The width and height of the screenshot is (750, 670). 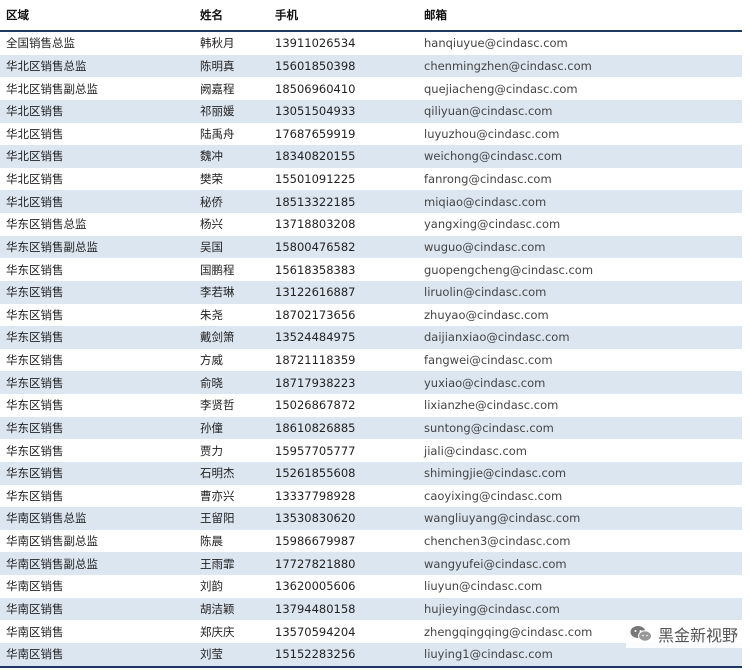 I want to click on cell-phone: 17687659919, so click(x=315, y=133).